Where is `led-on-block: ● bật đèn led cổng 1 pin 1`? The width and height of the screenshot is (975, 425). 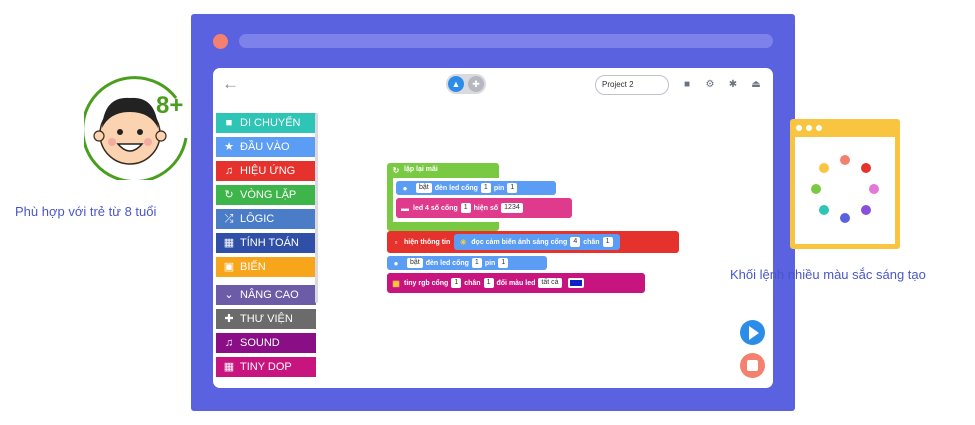
led-on-block: ● bật đèn led cổng 1 pin 1 is located at coordinates (476, 188).